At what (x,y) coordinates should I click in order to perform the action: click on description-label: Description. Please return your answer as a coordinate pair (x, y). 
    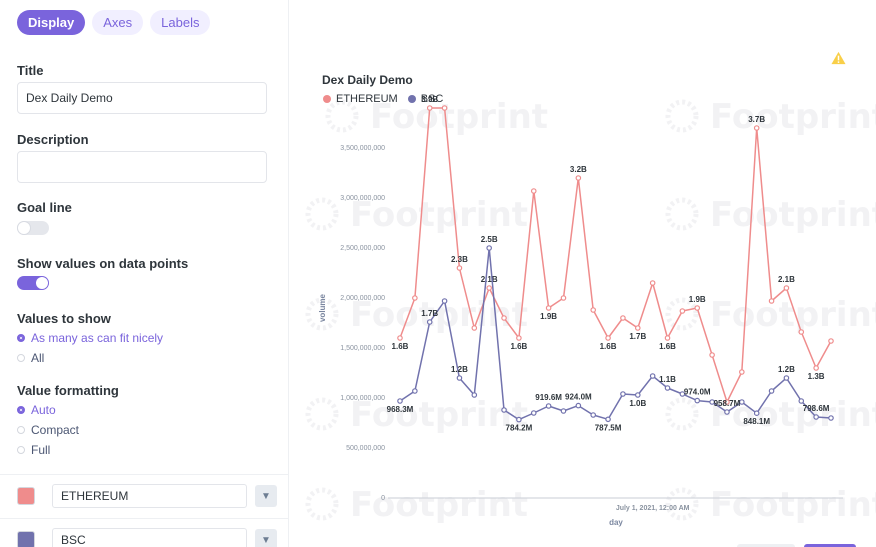
    Looking at the image, I should click on (53, 139).